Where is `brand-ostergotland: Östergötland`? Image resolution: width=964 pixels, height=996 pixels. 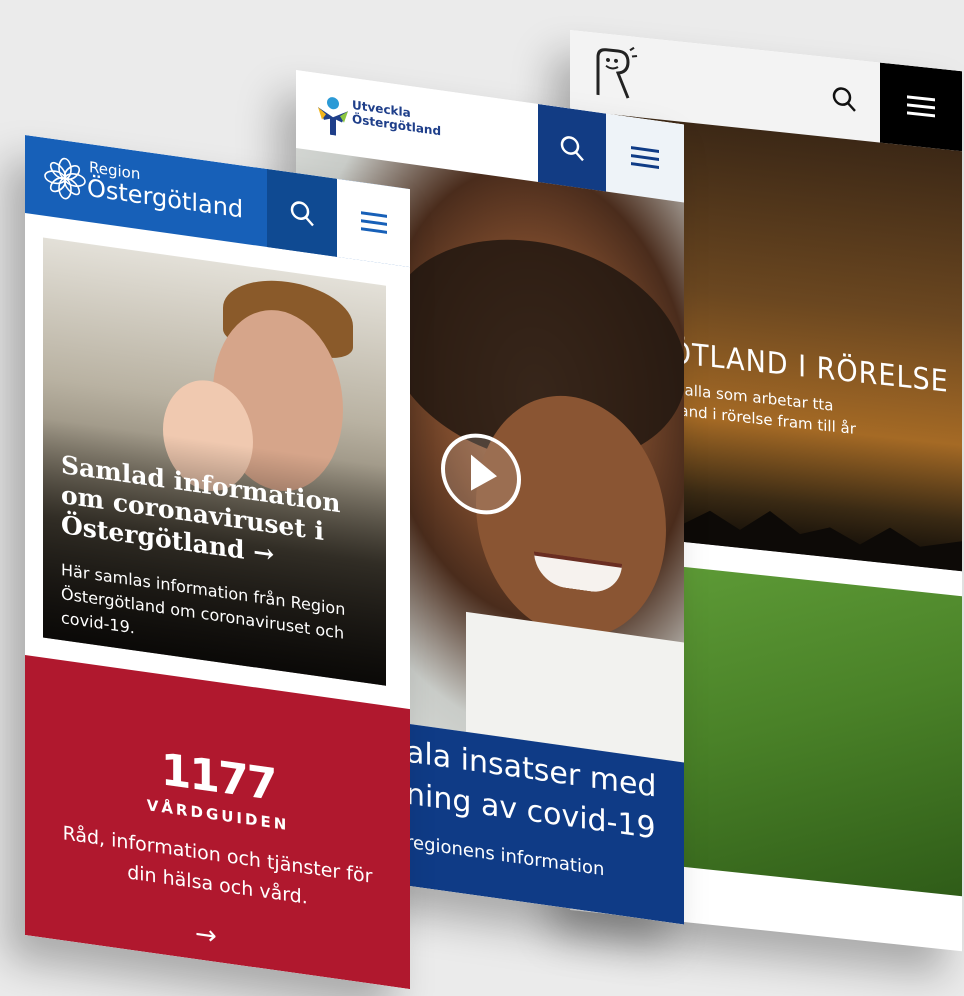
brand-ostergotland: Östergötland is located at coordinates (165, 199).